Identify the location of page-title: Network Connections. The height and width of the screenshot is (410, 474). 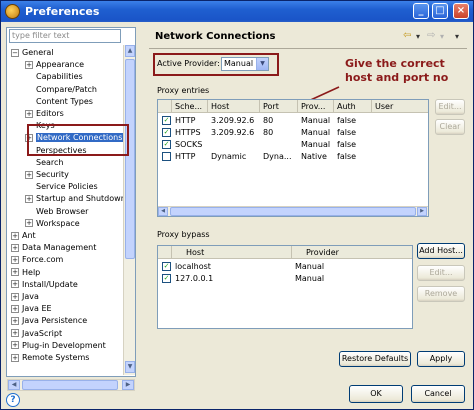
(215, 36).